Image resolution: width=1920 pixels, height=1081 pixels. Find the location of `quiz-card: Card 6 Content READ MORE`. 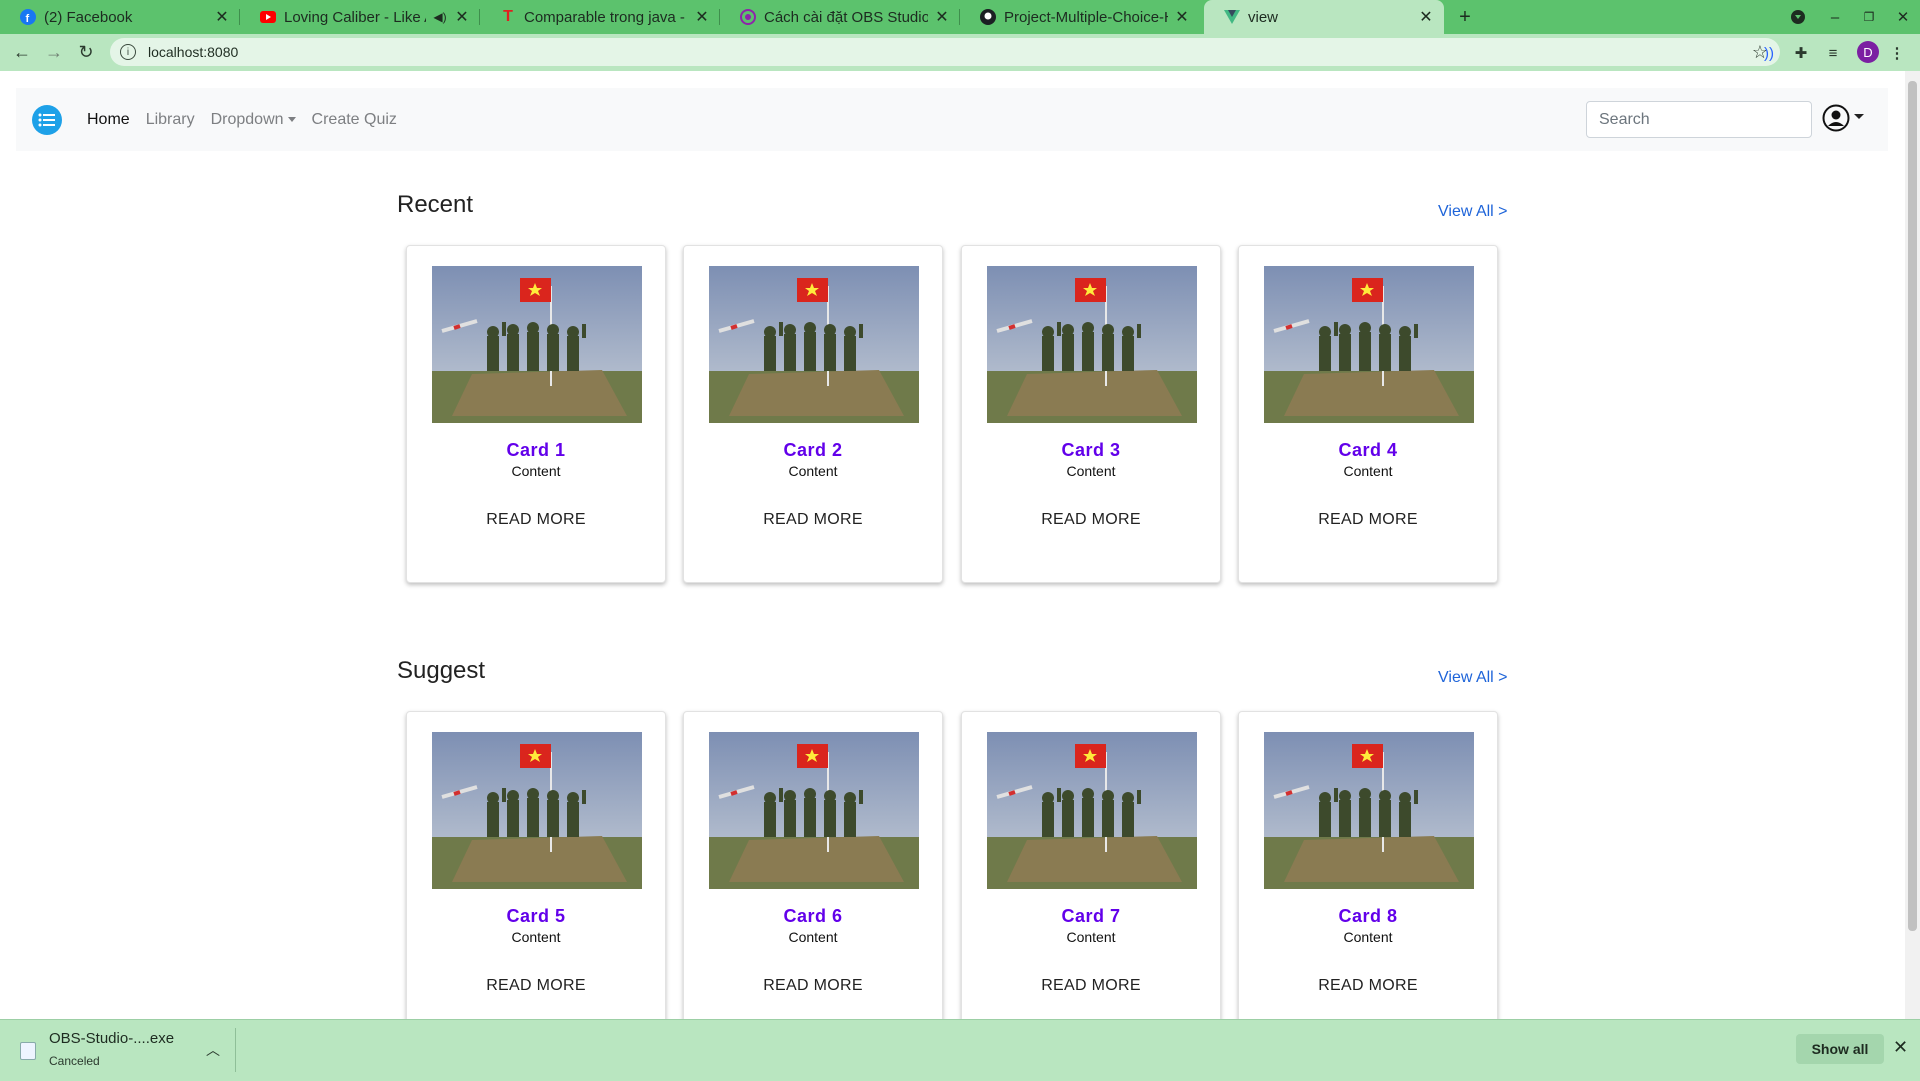

quiz-card: Card 6 Content READ MORE is located at coordinates (813, 880).